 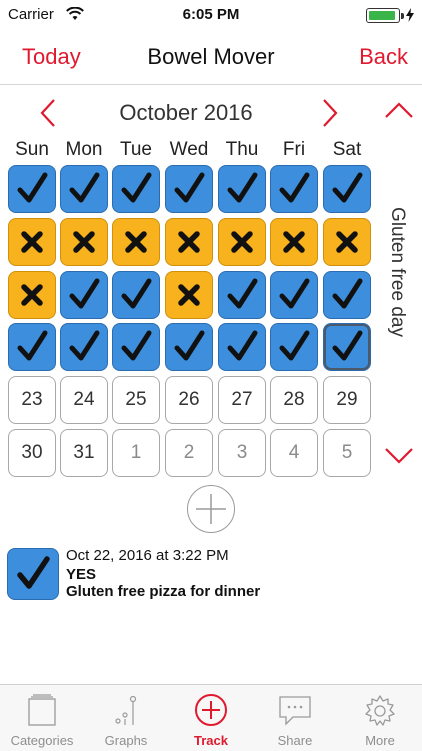 I want to click on tab-share-label: Share, so click(x=295, y=740).